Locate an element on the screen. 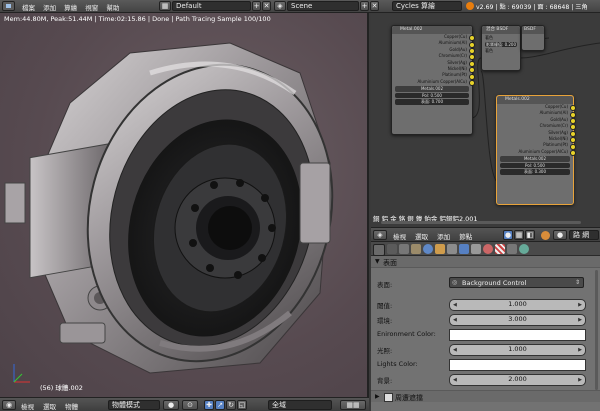 The image size is (600, 411). interaction-mode-select: 物體模式 is located at coordinates (134, 405).